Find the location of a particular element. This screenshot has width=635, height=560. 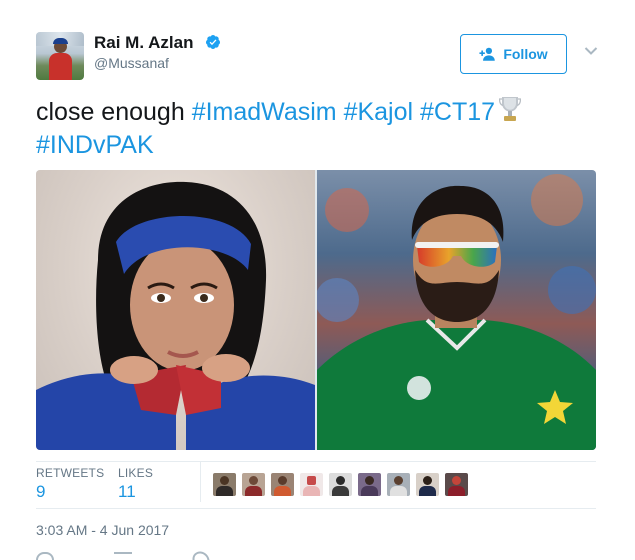

trophy-icon is located at coordinates (510, 109).